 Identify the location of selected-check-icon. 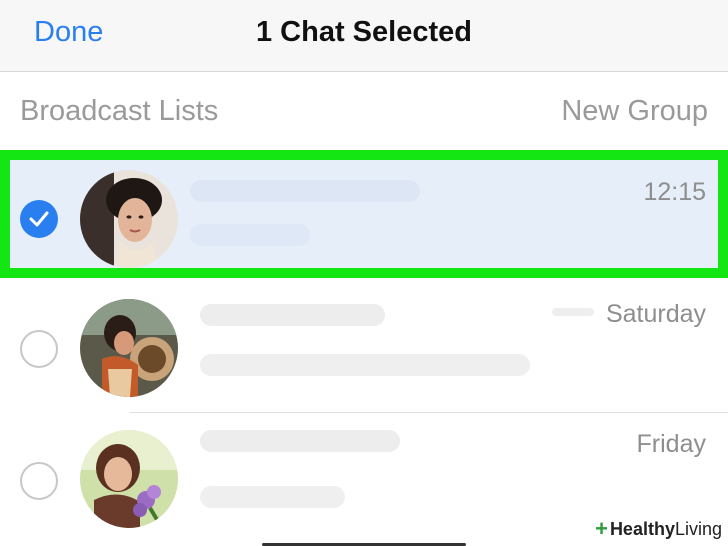
(39, 219).